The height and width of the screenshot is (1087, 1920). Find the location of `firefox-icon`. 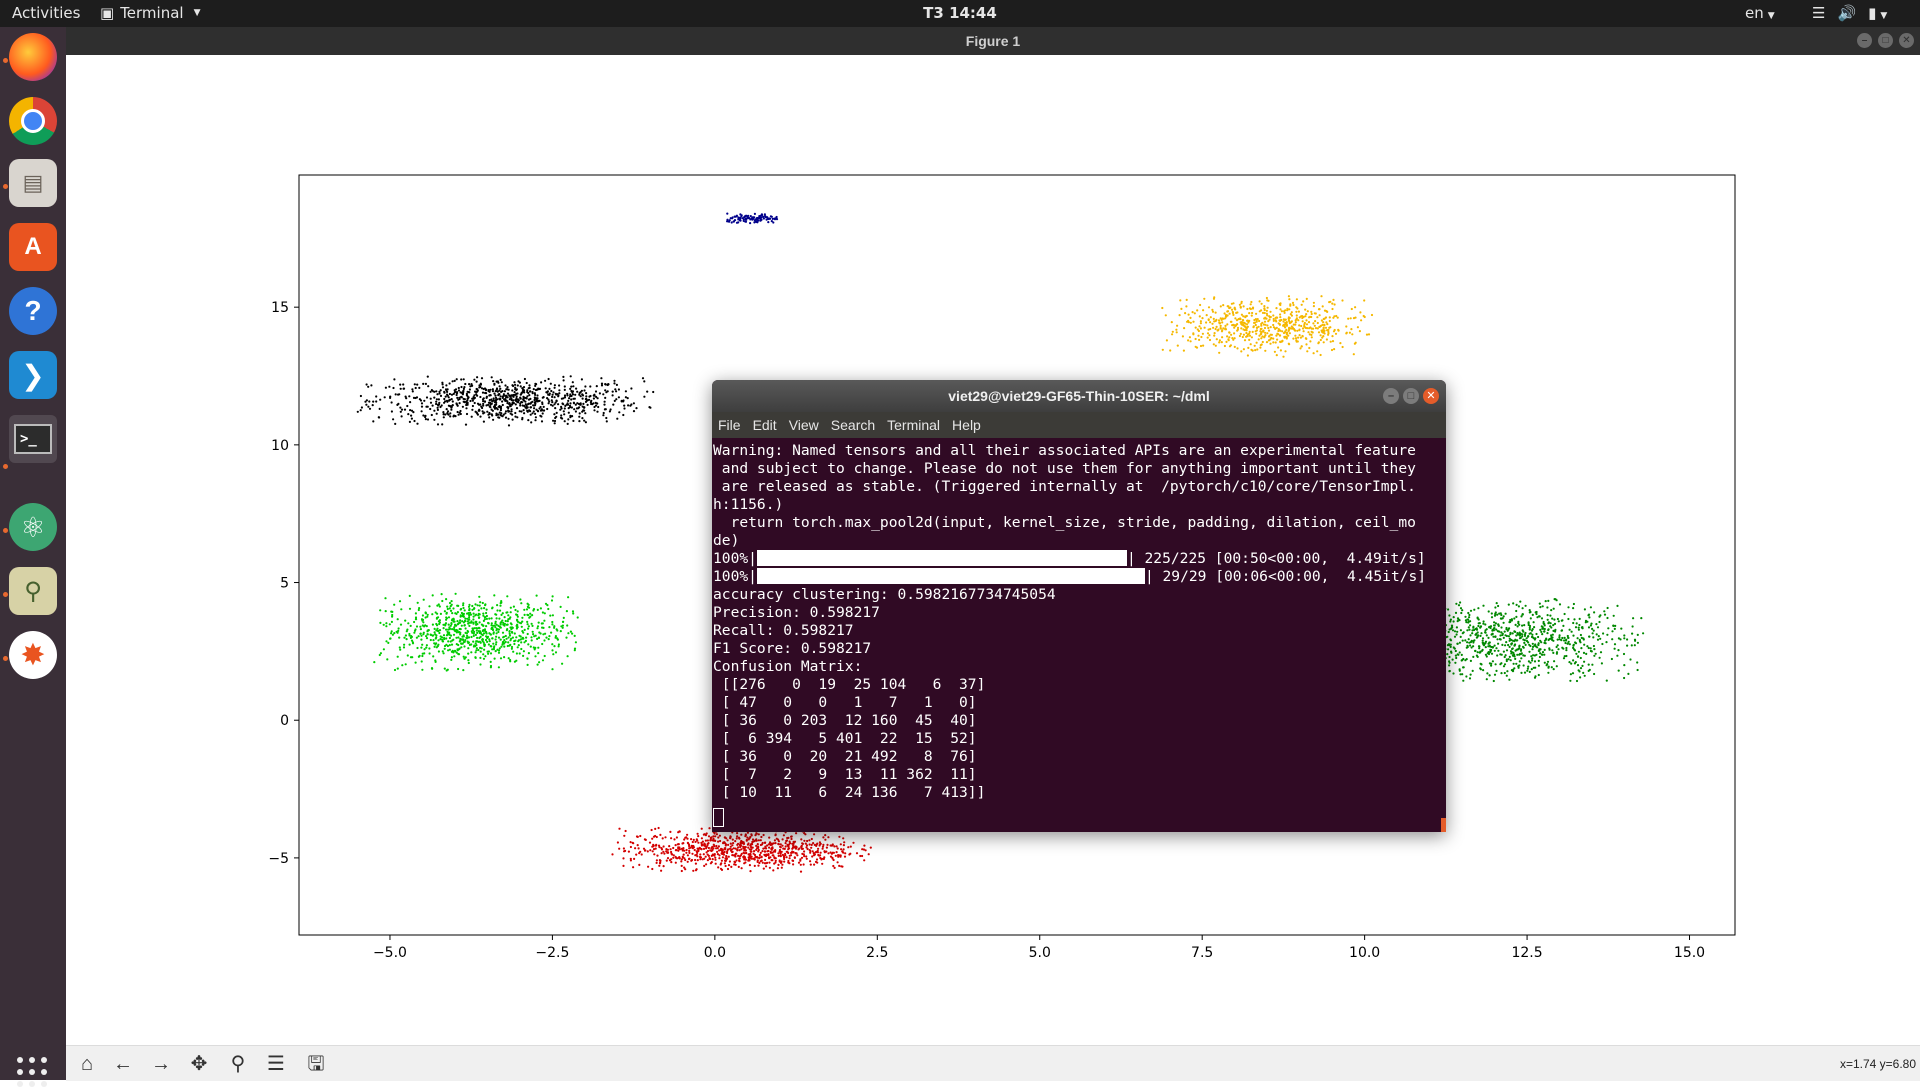

firefox-icon is located at coordinates (33, 57).